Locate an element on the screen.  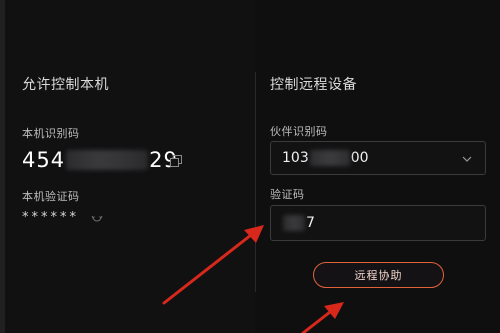
partner-id-select: 103 00 is located at coordinates (378, 158).